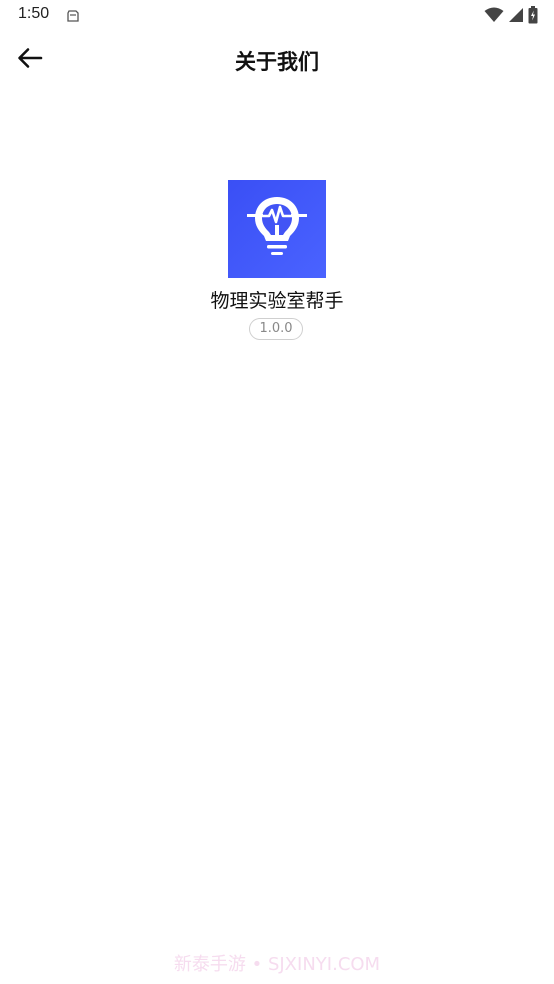  I want to click on version-badge: 1.0.0, so click(276, 329).